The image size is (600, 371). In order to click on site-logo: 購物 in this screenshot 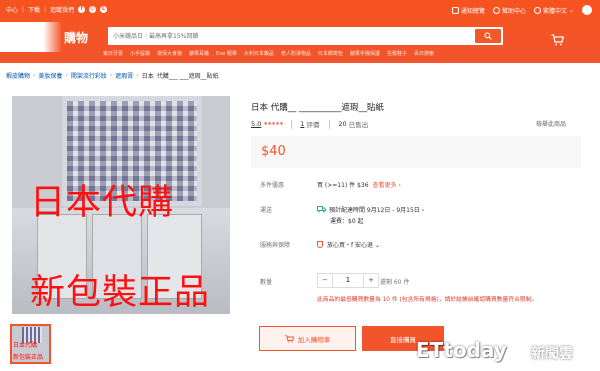, I will do `click(76, 37)`.